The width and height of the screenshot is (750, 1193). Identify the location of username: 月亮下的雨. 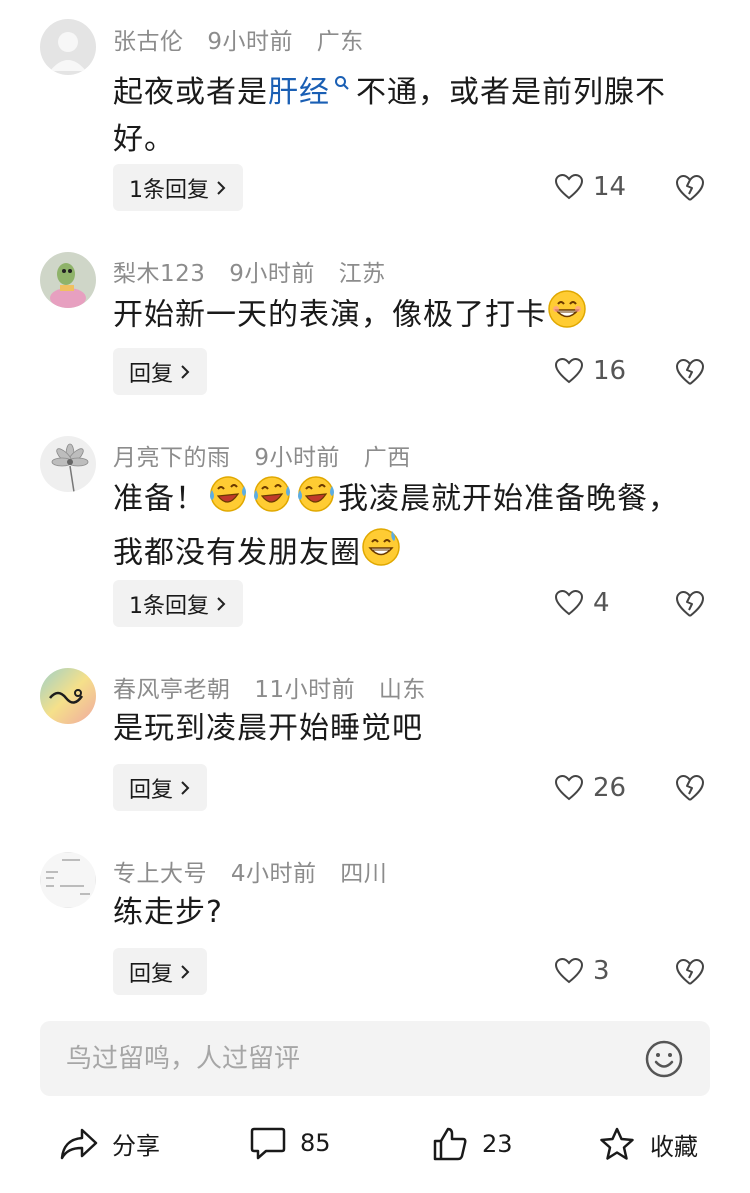
(172, 458).